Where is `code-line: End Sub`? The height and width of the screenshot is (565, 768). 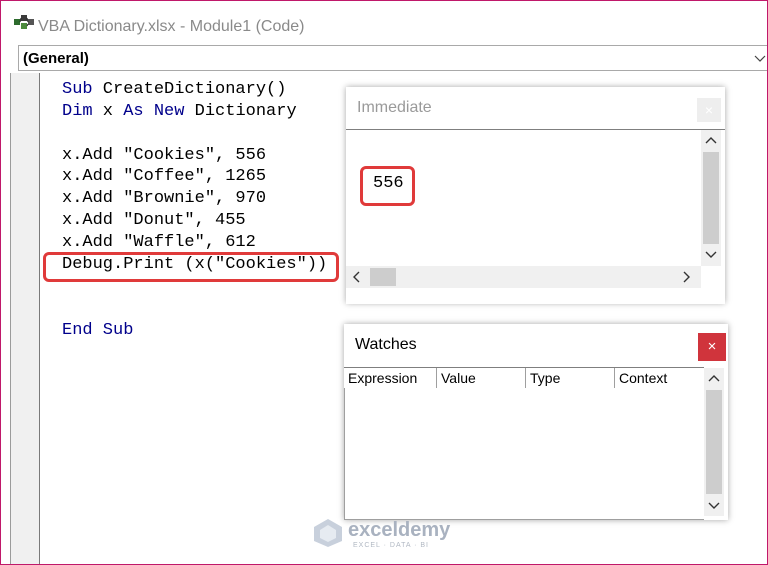 code-line: End Sub is located at coordinates (97, 331).